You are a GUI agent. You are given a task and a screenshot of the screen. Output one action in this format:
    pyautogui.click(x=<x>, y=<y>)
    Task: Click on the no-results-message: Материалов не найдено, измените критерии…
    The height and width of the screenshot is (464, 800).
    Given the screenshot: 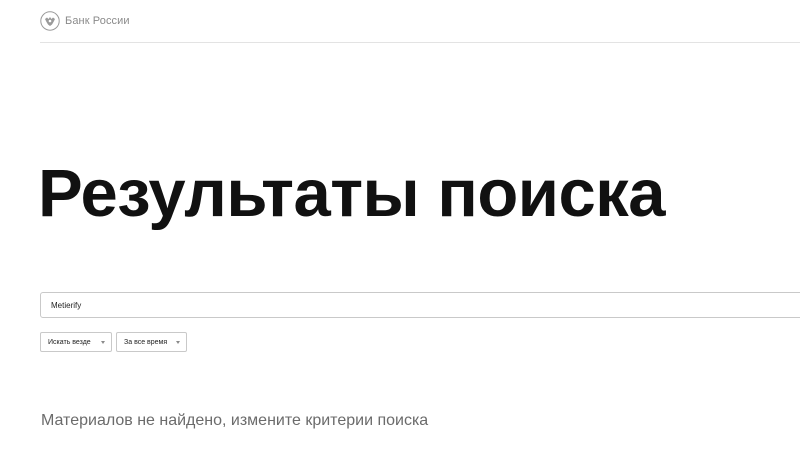 What is the action you would take?
    pyautogui.click(x=235, y=420)
    